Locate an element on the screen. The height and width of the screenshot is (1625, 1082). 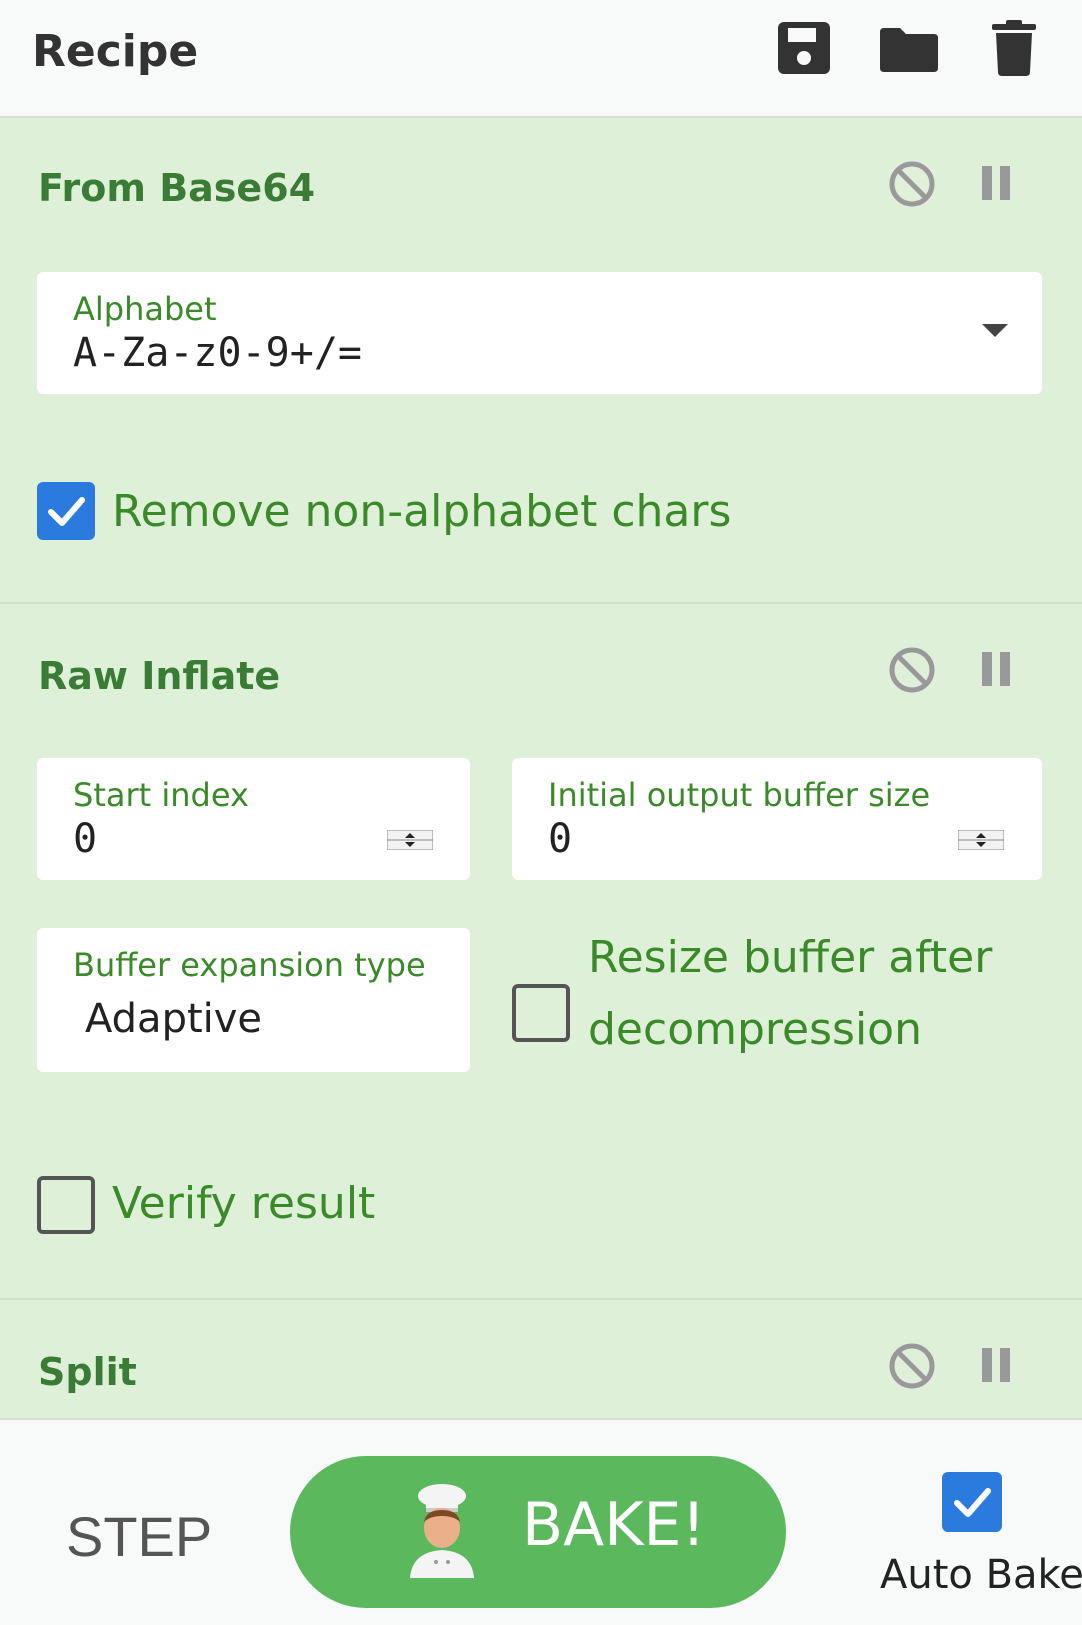
resize-buffer-checkbox is located at coordinates (541, 1013).